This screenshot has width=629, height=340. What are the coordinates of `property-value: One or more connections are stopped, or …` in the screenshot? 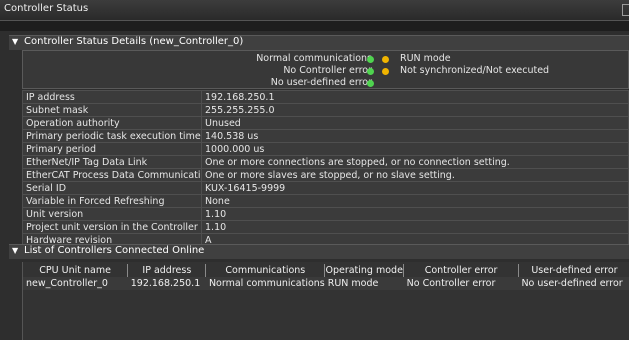 It's located at (415, 162).